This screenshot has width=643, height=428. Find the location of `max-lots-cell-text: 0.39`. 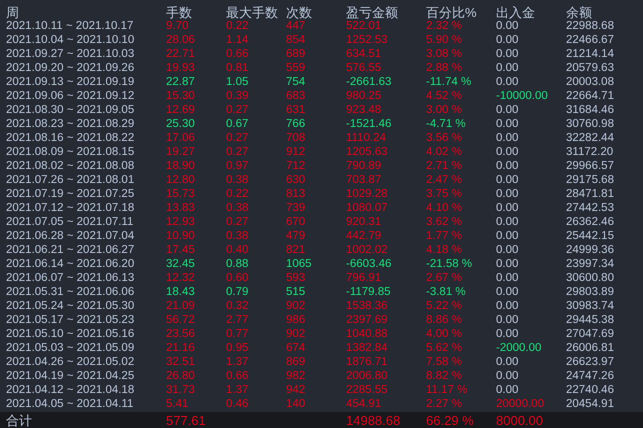

max-lots-cell-text: 0.39 is located at coordinates (238, 97).